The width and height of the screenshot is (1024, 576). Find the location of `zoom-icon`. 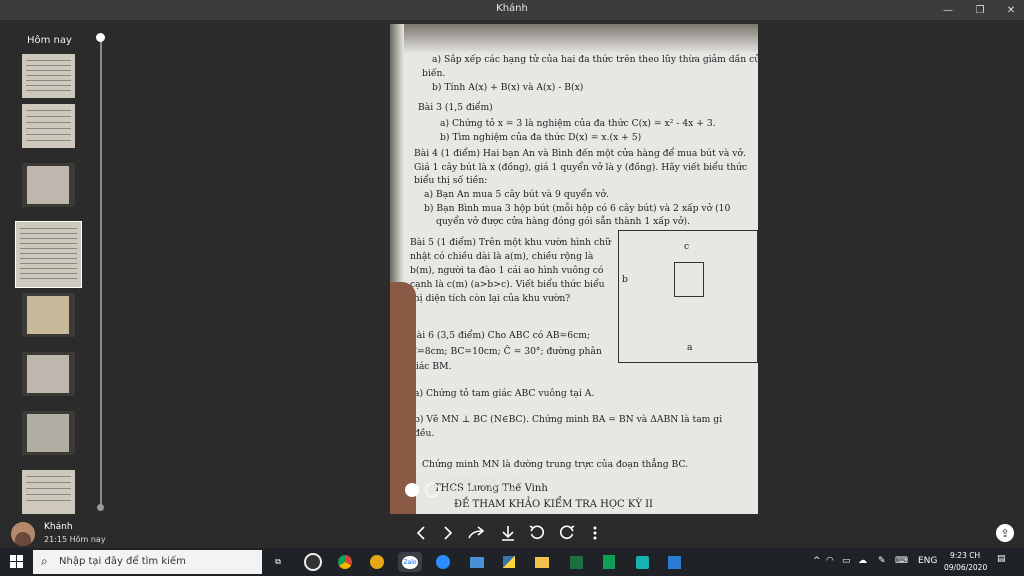

zoom-icon is located at coordinates (443, 562).